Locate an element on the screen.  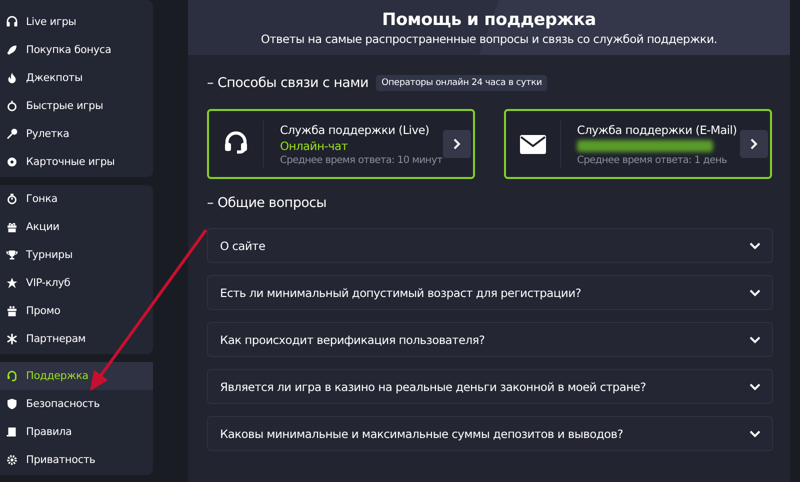
sidebar-item: Безопасность is located at coordinates (76, 404).